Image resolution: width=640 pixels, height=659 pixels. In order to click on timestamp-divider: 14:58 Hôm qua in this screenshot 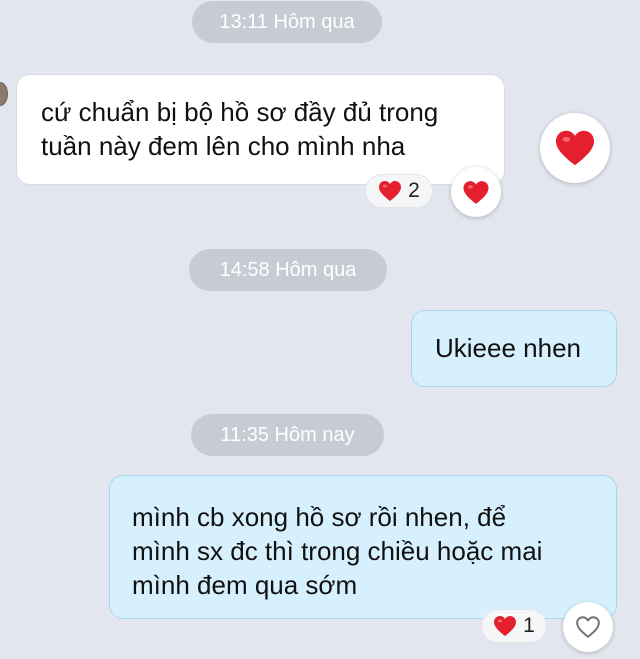, I will do `click(288, 270)`.